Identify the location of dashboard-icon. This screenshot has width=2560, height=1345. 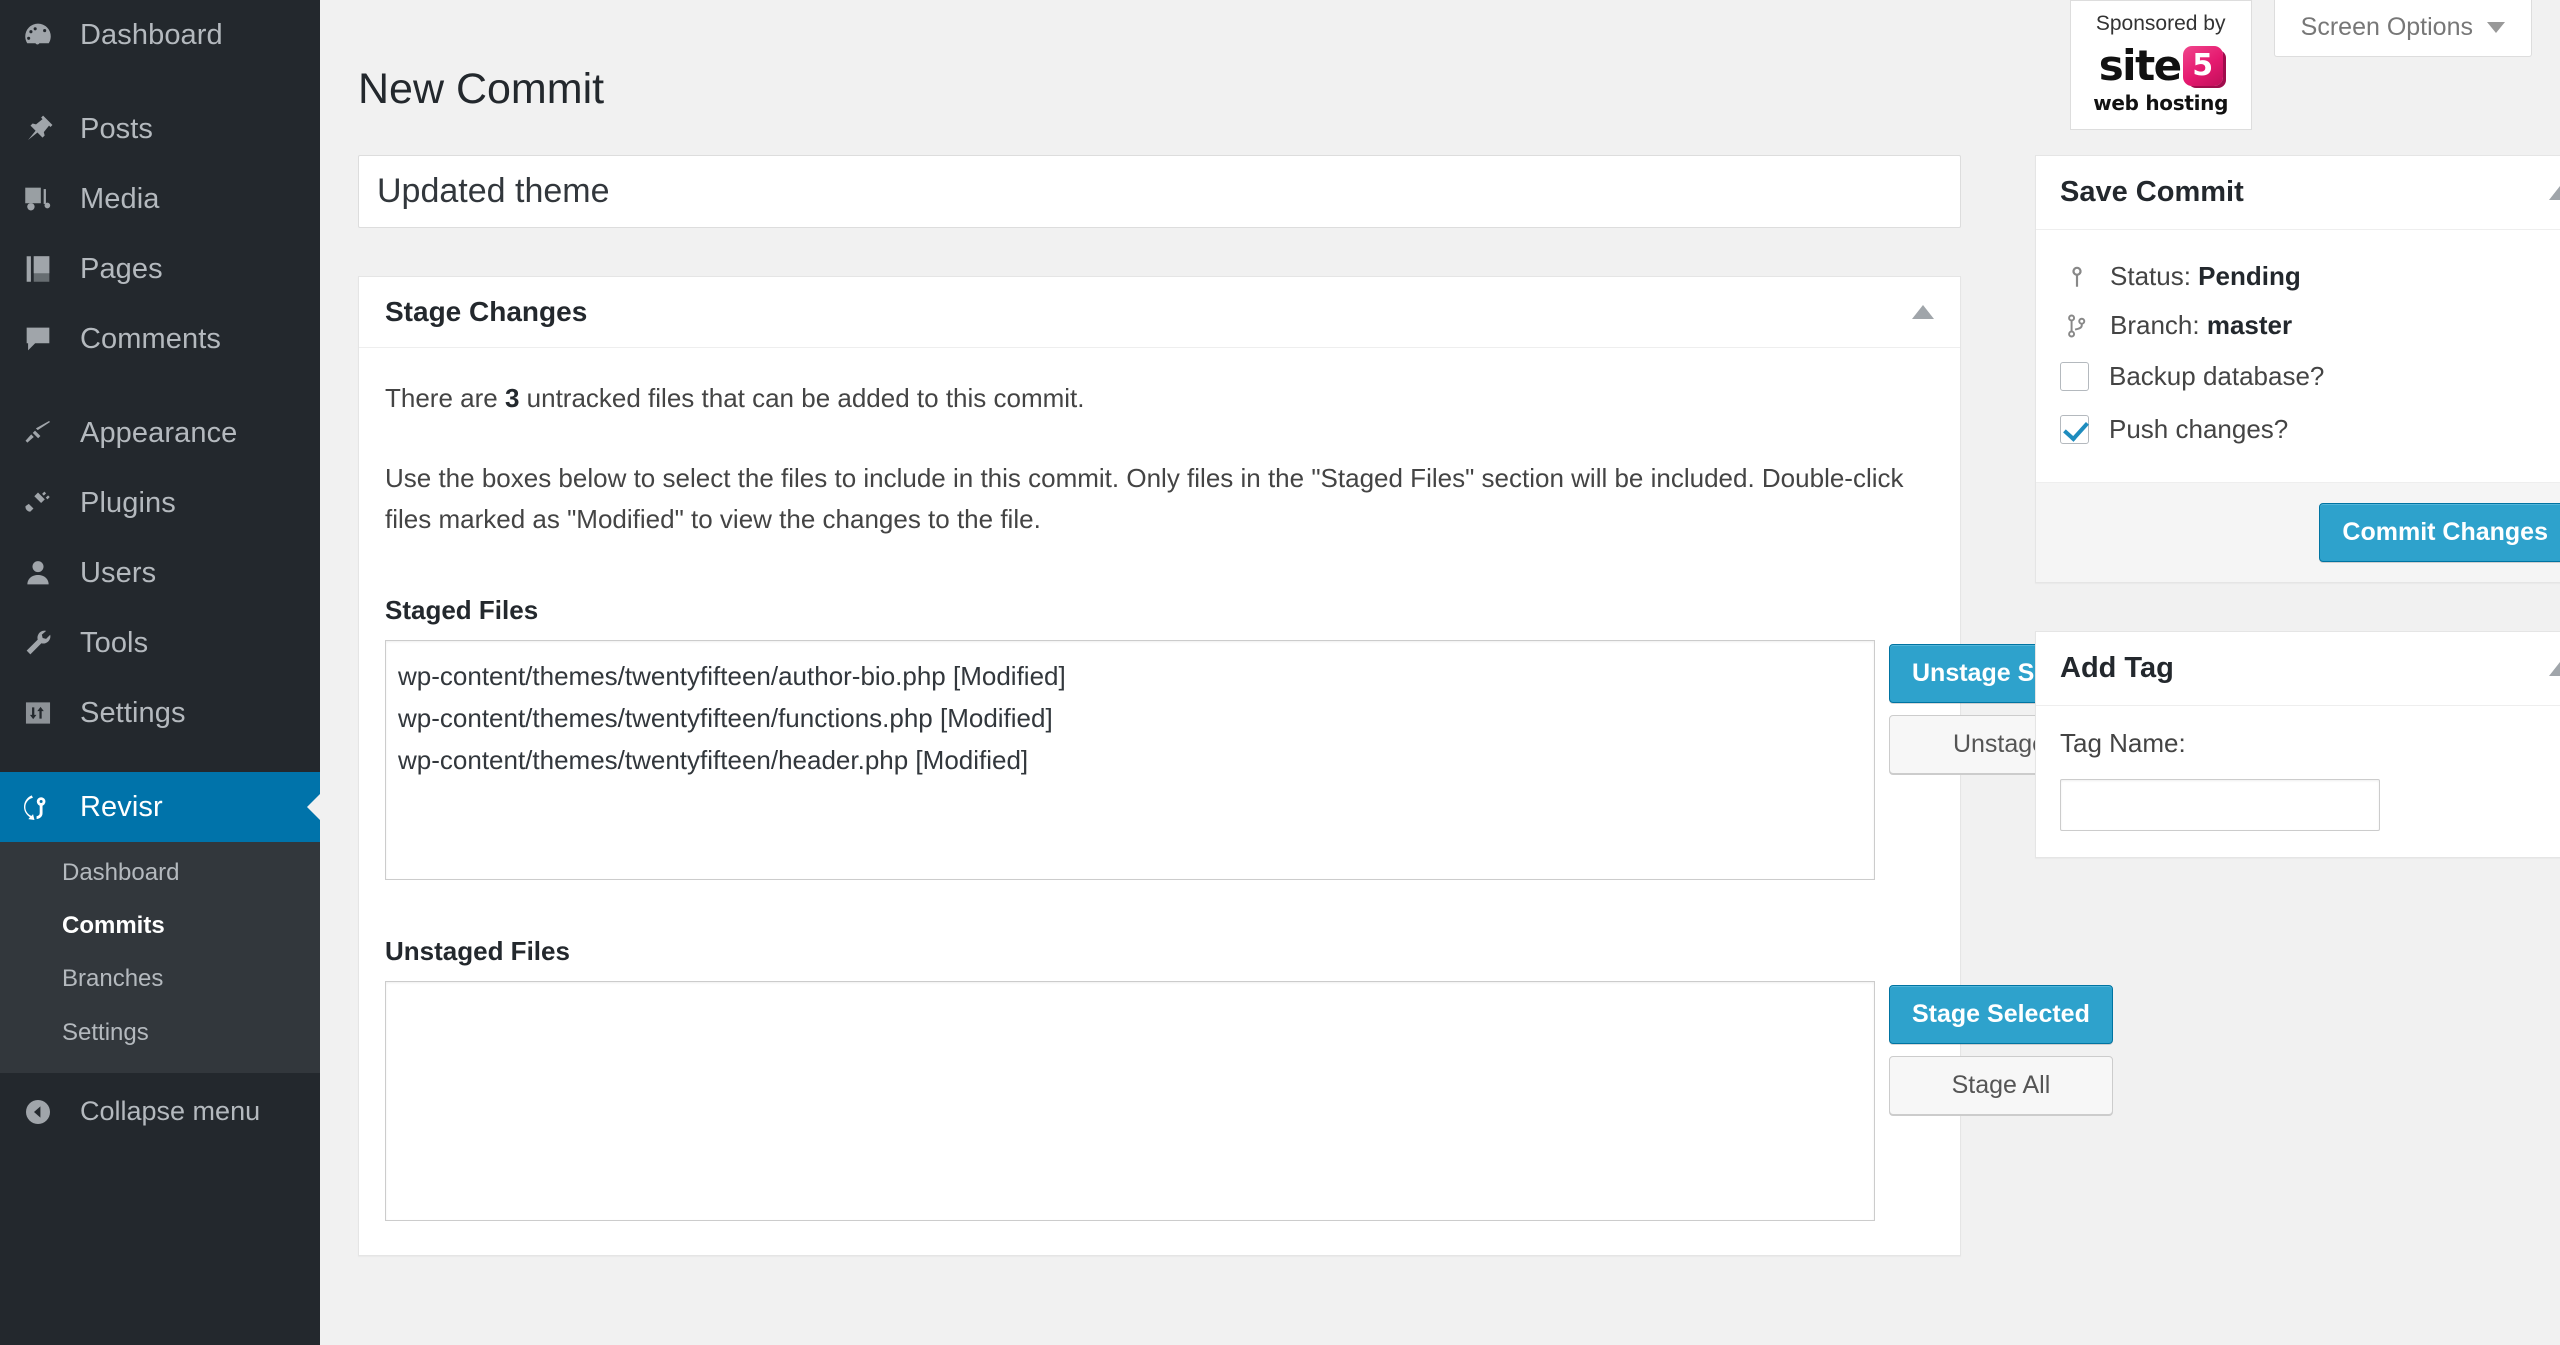
(38, 35).